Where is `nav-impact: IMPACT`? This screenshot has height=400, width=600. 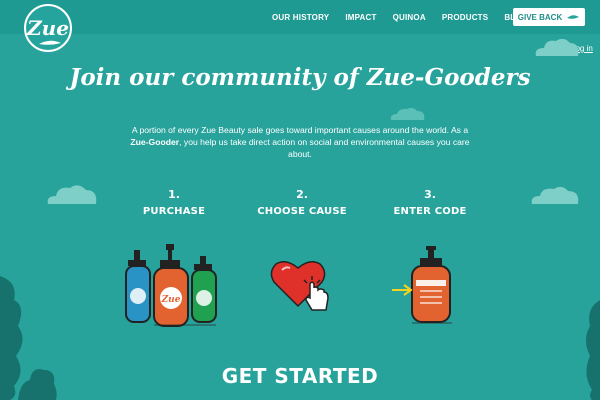 nav-impact: IMPACT is located at coordinates (360, 17).